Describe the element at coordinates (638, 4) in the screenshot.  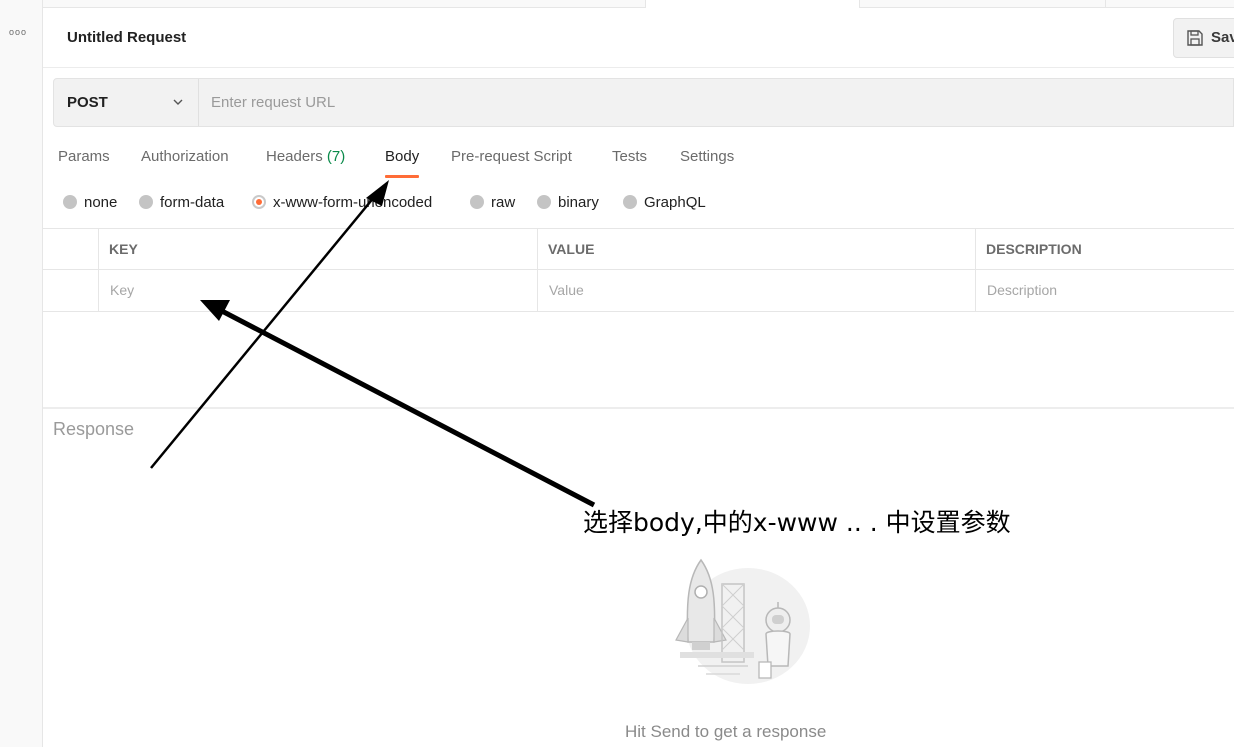
I see `request-tabstrip` at that location.